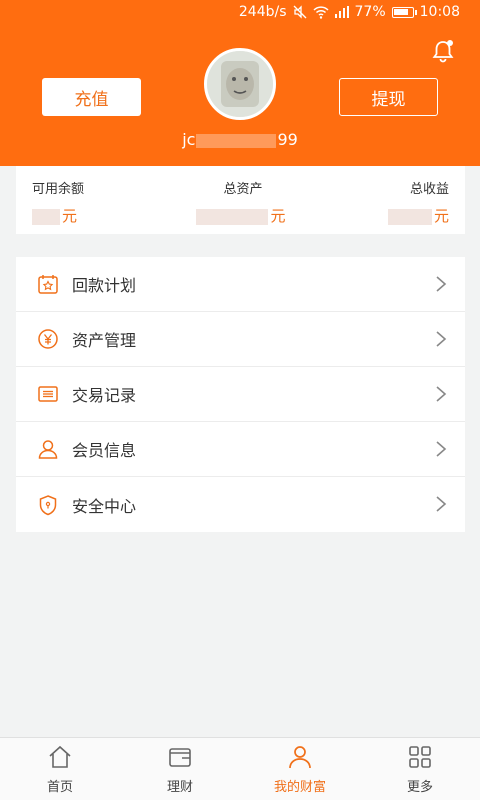 The image size is (480, 800). I want to click on mute-icon, so click(299, 12).